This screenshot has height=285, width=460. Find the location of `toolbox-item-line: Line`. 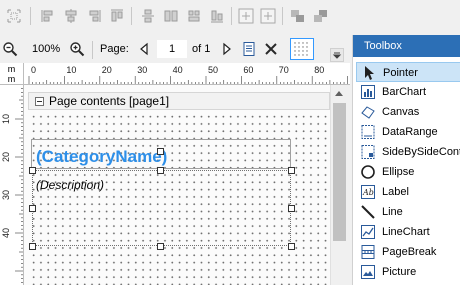

toolbox-item-line: Line is located at coordinates (408, 212).